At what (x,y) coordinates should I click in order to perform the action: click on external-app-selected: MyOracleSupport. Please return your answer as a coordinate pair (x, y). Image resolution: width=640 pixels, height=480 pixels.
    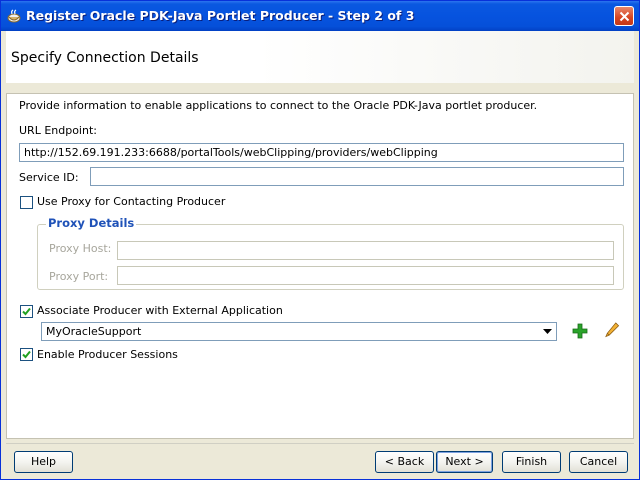
    Looking at the image, I should click on (94, 331).